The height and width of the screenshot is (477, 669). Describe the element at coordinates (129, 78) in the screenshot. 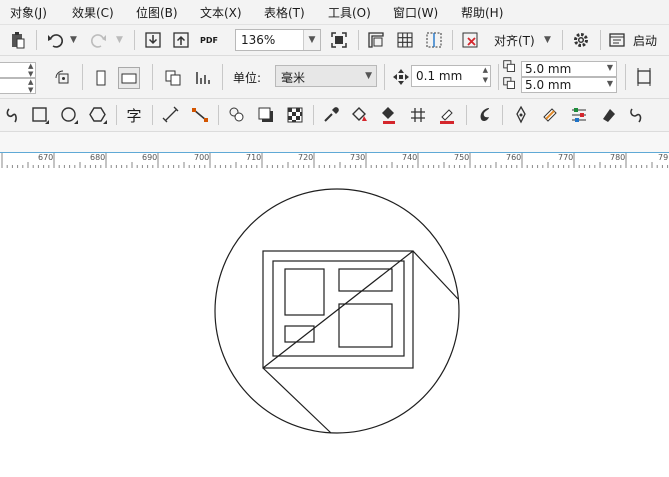

I see `landscape-icon` at that location.